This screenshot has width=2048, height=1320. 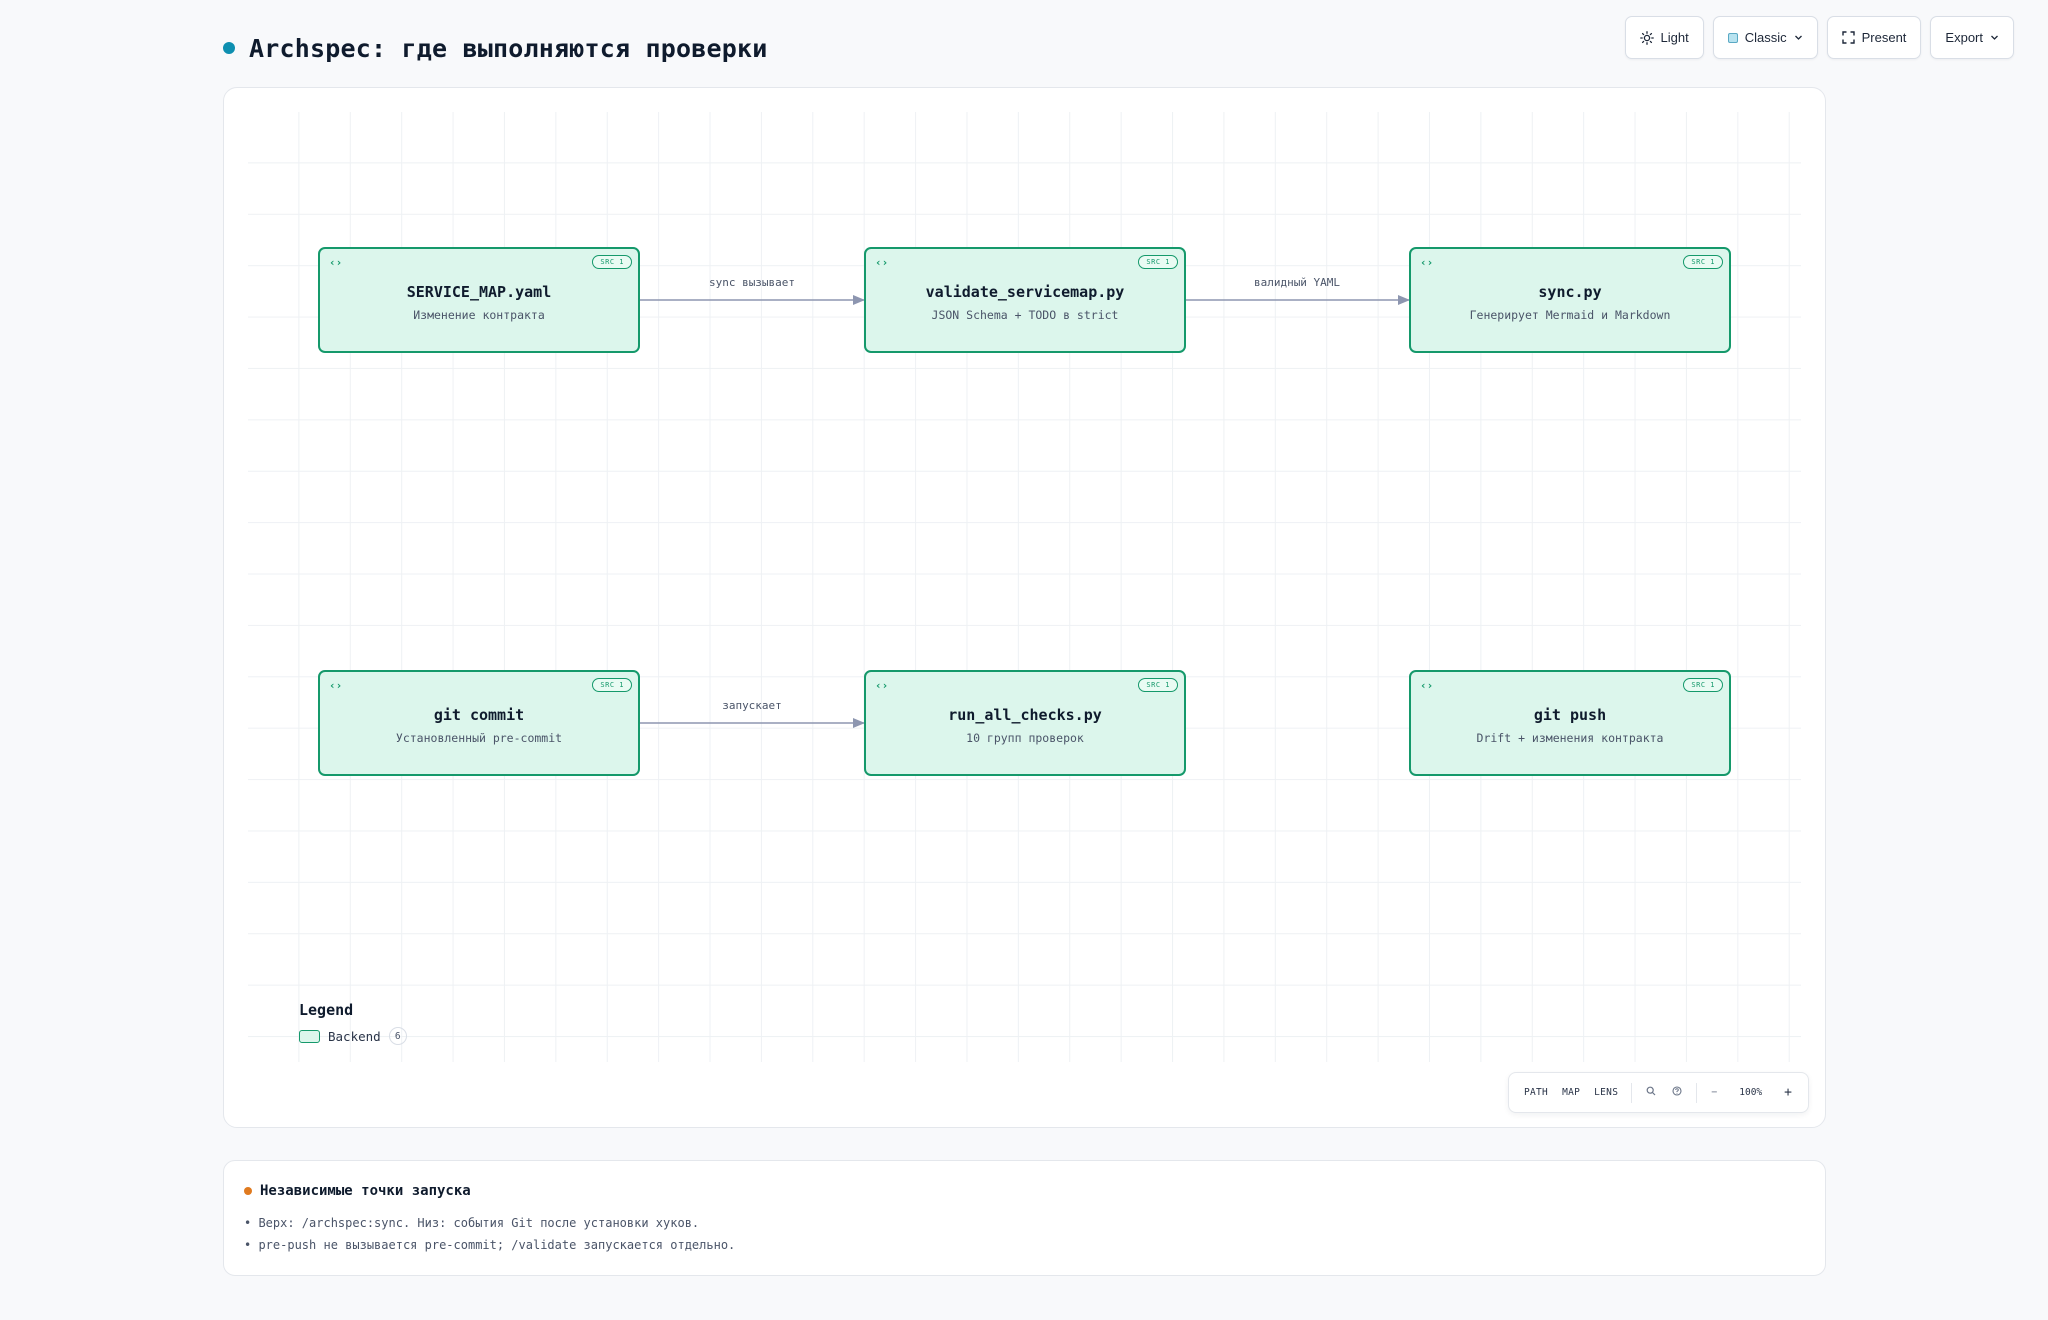 I want to click on node-subtitle: JSON Schema + TODO в strict, so click(x=1025, y=314).